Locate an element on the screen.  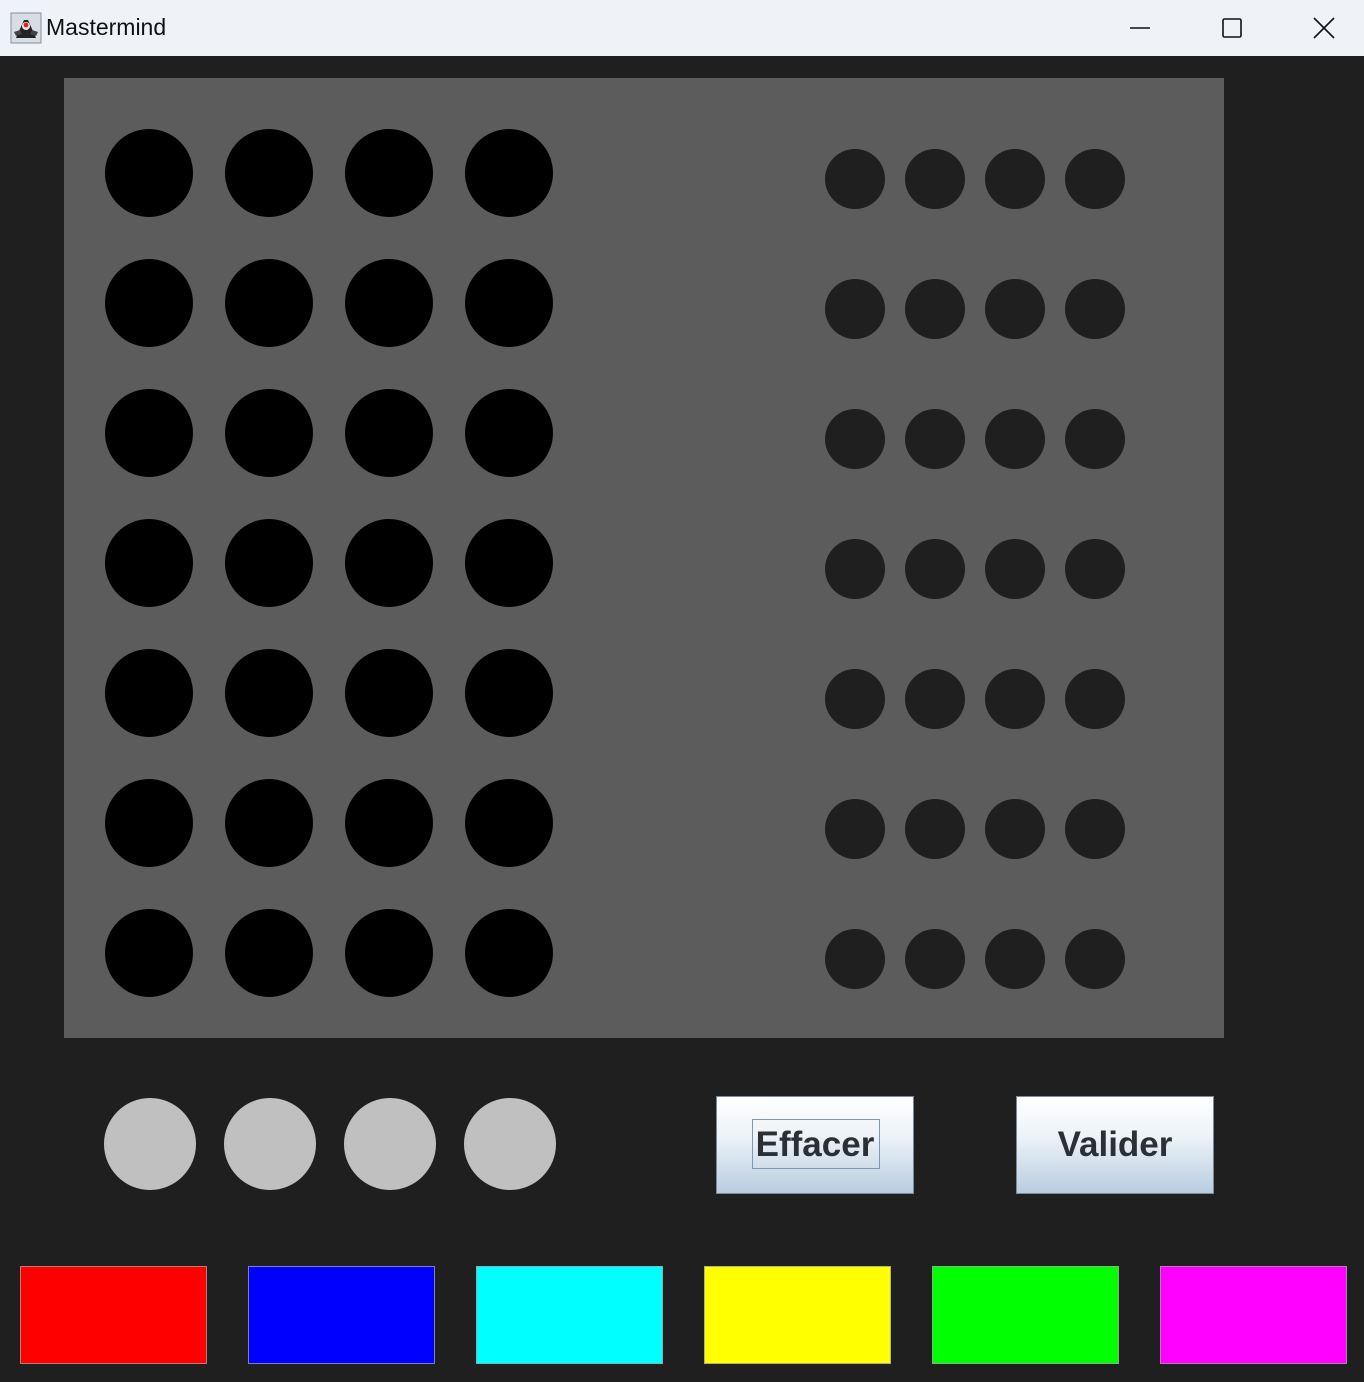
validate-button: Valider is located at coordinates (1115, 1145).